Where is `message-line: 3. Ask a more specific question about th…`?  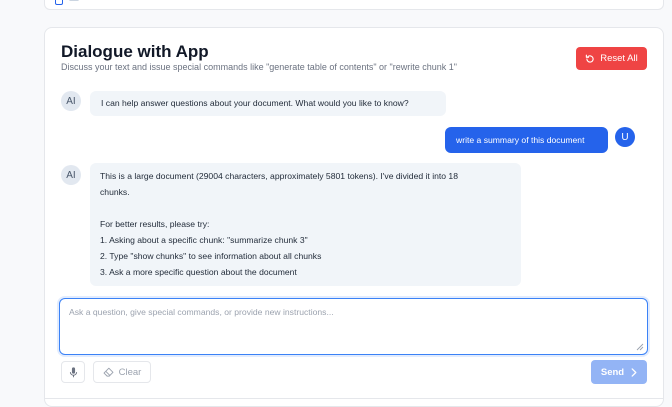
message-line: 3. Ask a more specific question about th… is located at coordinates (198, 272).